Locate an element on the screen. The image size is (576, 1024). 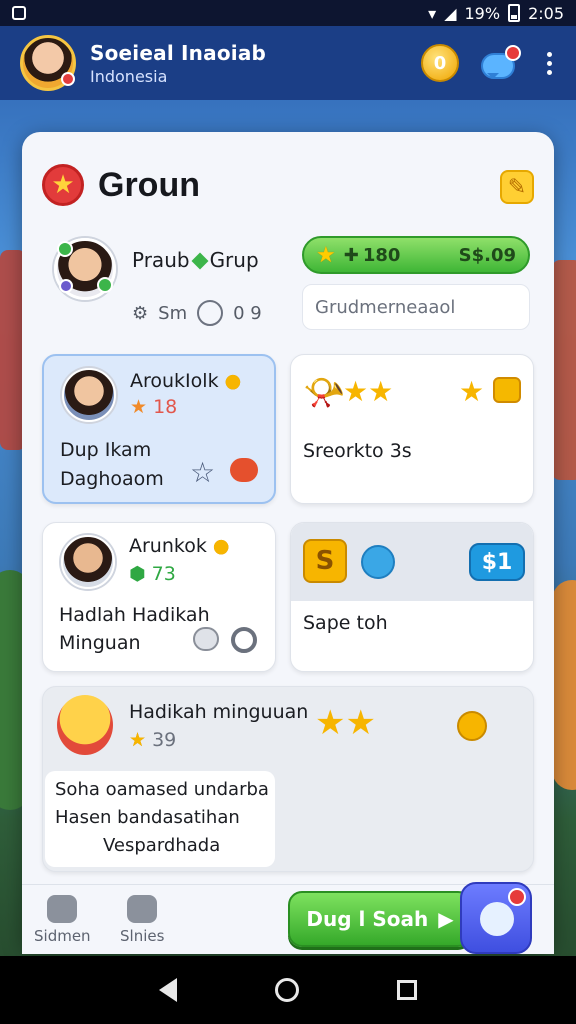
gift-icon is located at coordinates (244, 470).